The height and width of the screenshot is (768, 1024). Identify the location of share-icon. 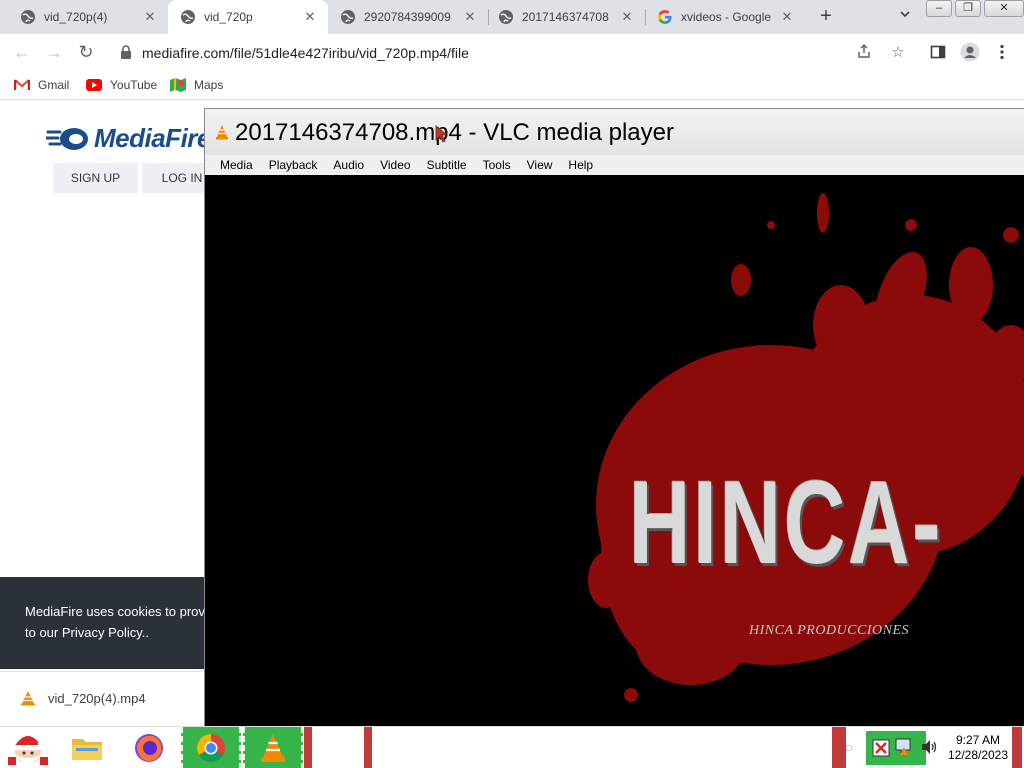
(864, 53).